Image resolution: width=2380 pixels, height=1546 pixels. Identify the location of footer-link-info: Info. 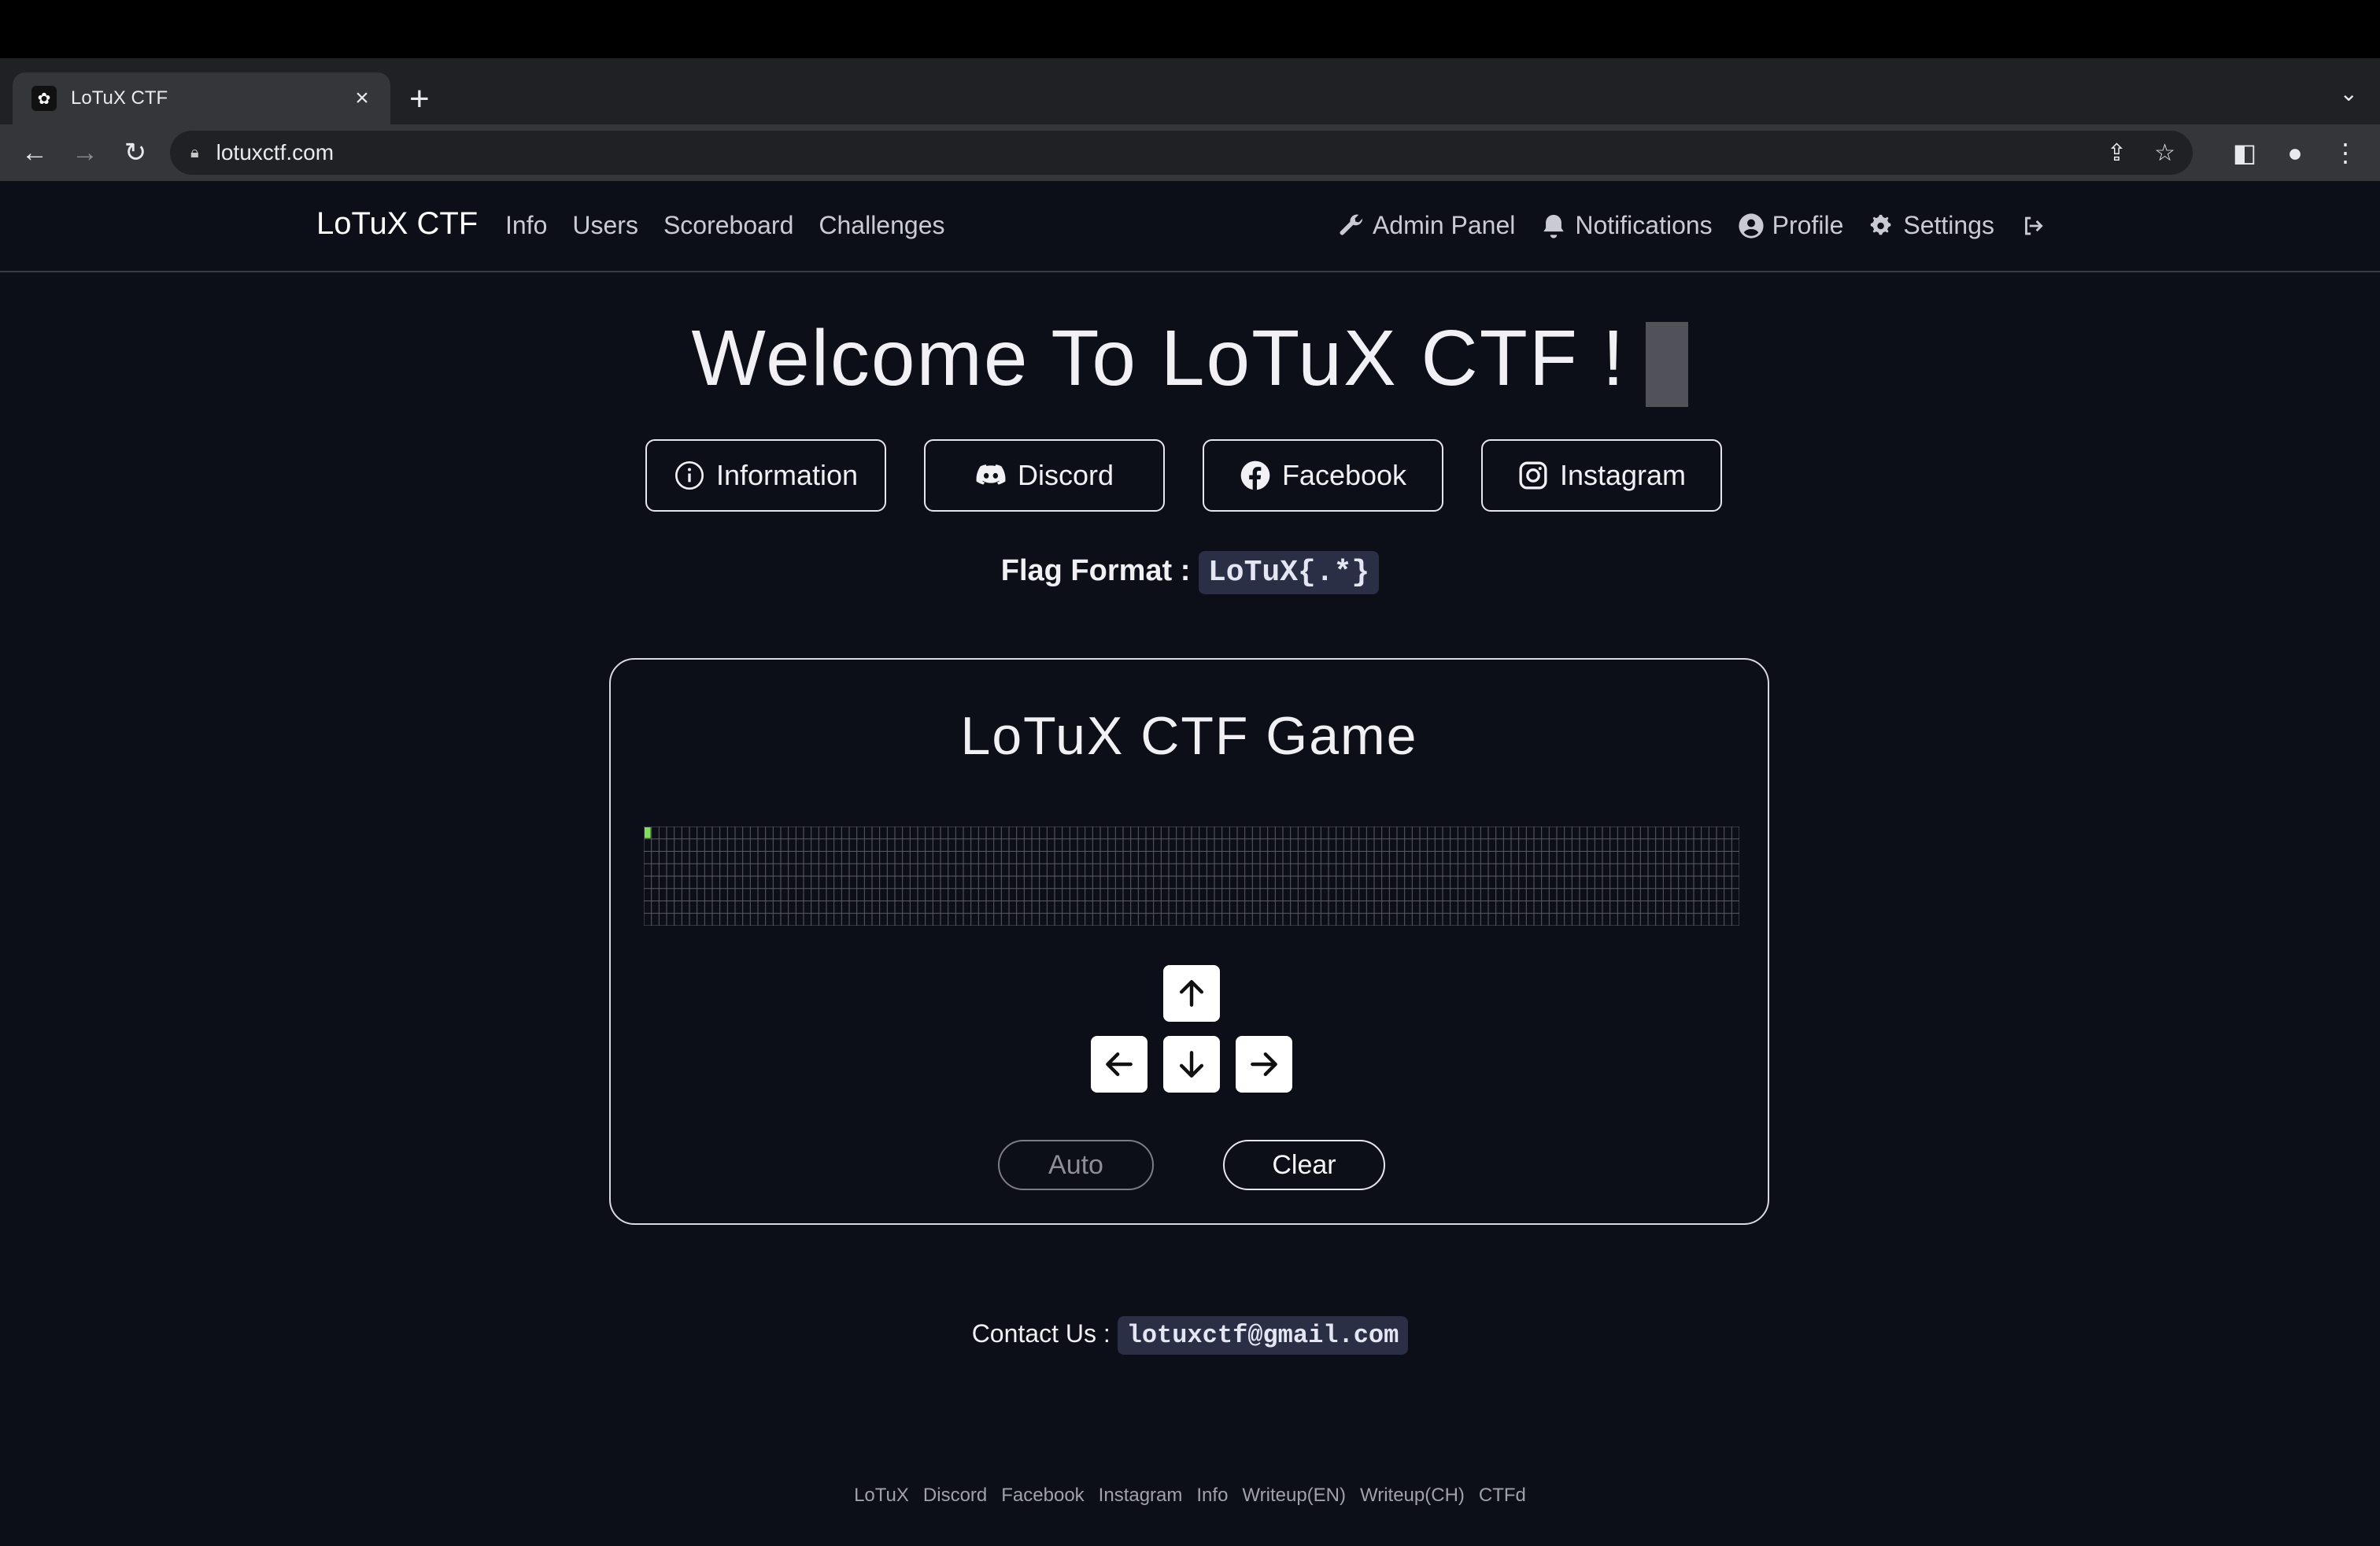
(1212, 1496).